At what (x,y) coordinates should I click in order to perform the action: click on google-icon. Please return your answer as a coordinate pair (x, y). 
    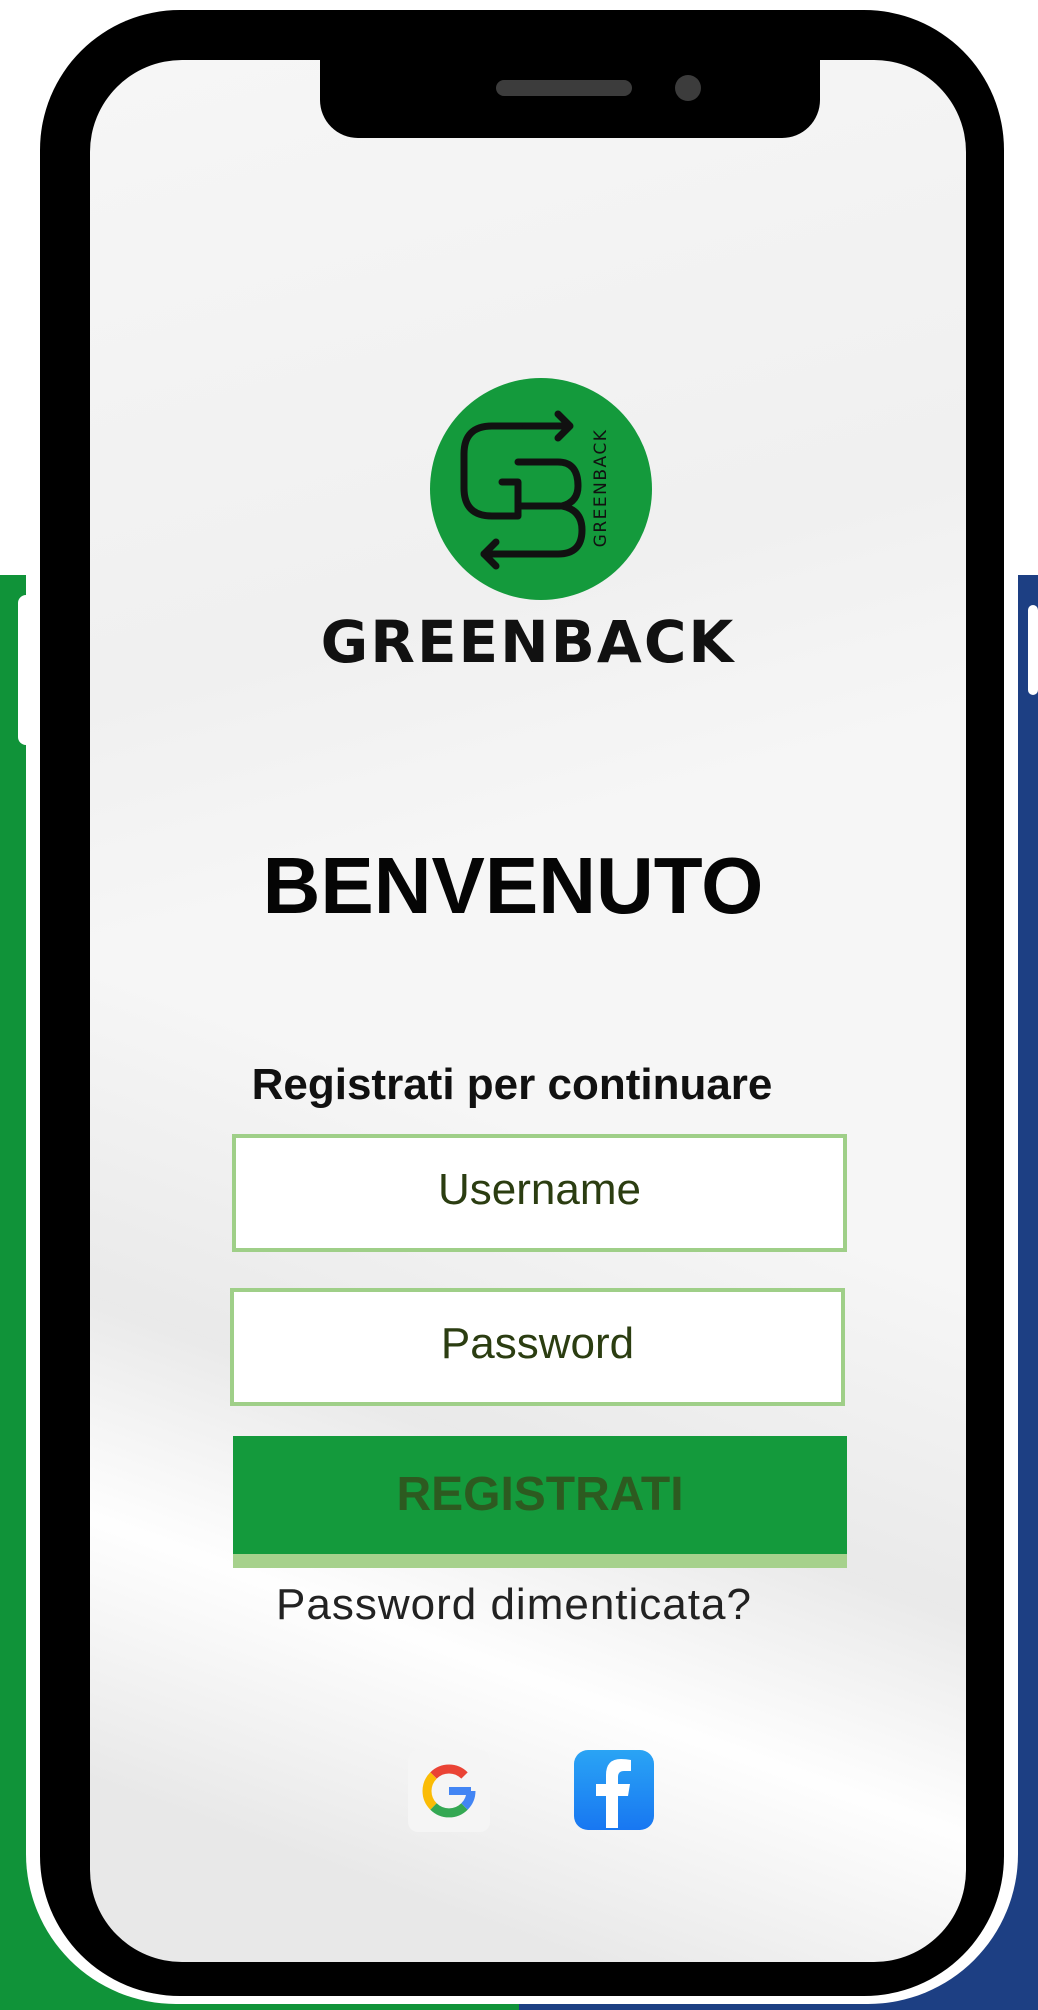
    Looking at the image, I should click on (449, 1791).